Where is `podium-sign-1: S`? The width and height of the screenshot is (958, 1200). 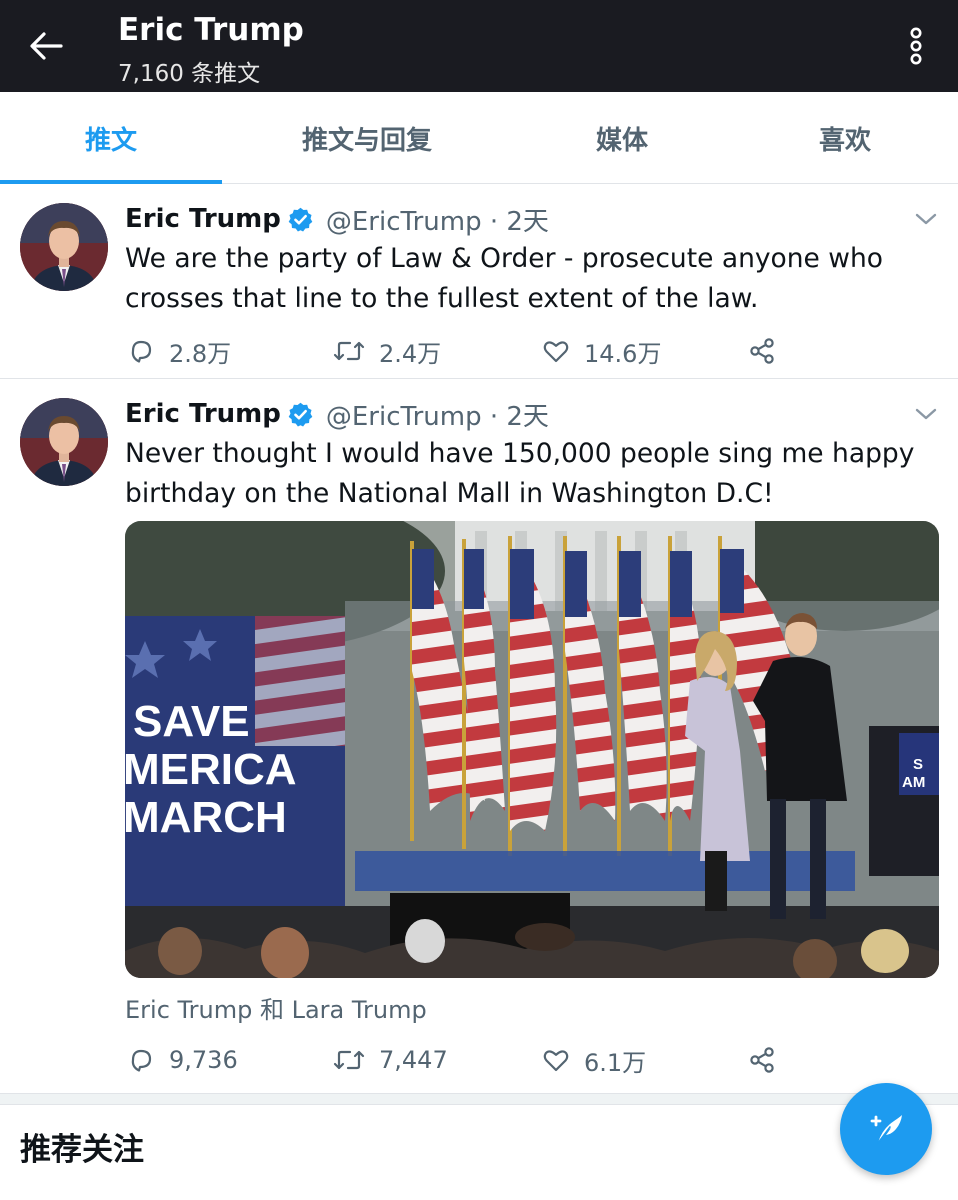
podium-sign-1: S is located at coordinates (918, 764).